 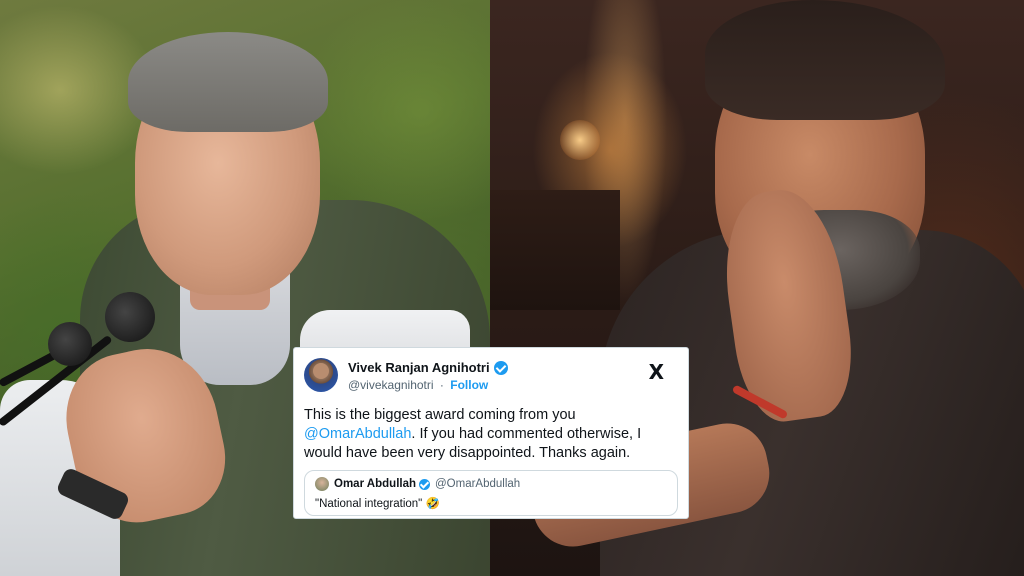 I want to click on quoted-text: "National integration", so click(x=369, y=504).